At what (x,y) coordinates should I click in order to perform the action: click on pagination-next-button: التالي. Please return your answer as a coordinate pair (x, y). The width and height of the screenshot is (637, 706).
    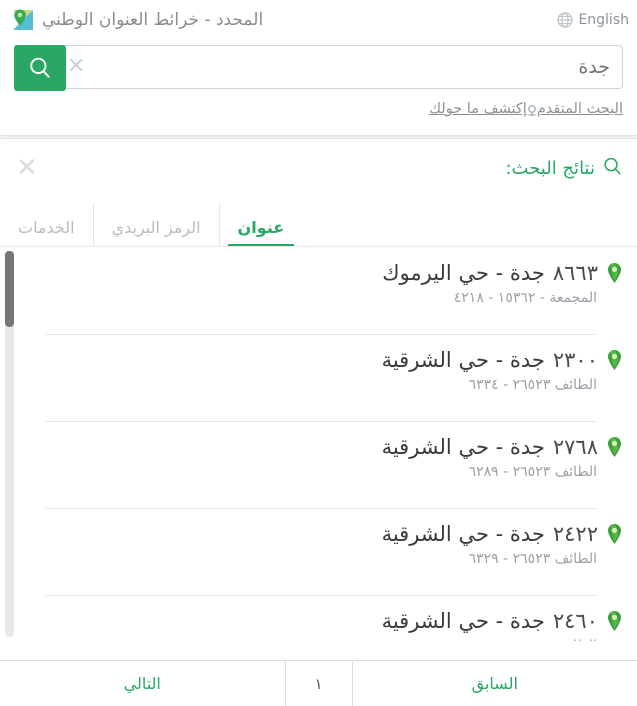
    Looking at the image, I should click on (142, 683).